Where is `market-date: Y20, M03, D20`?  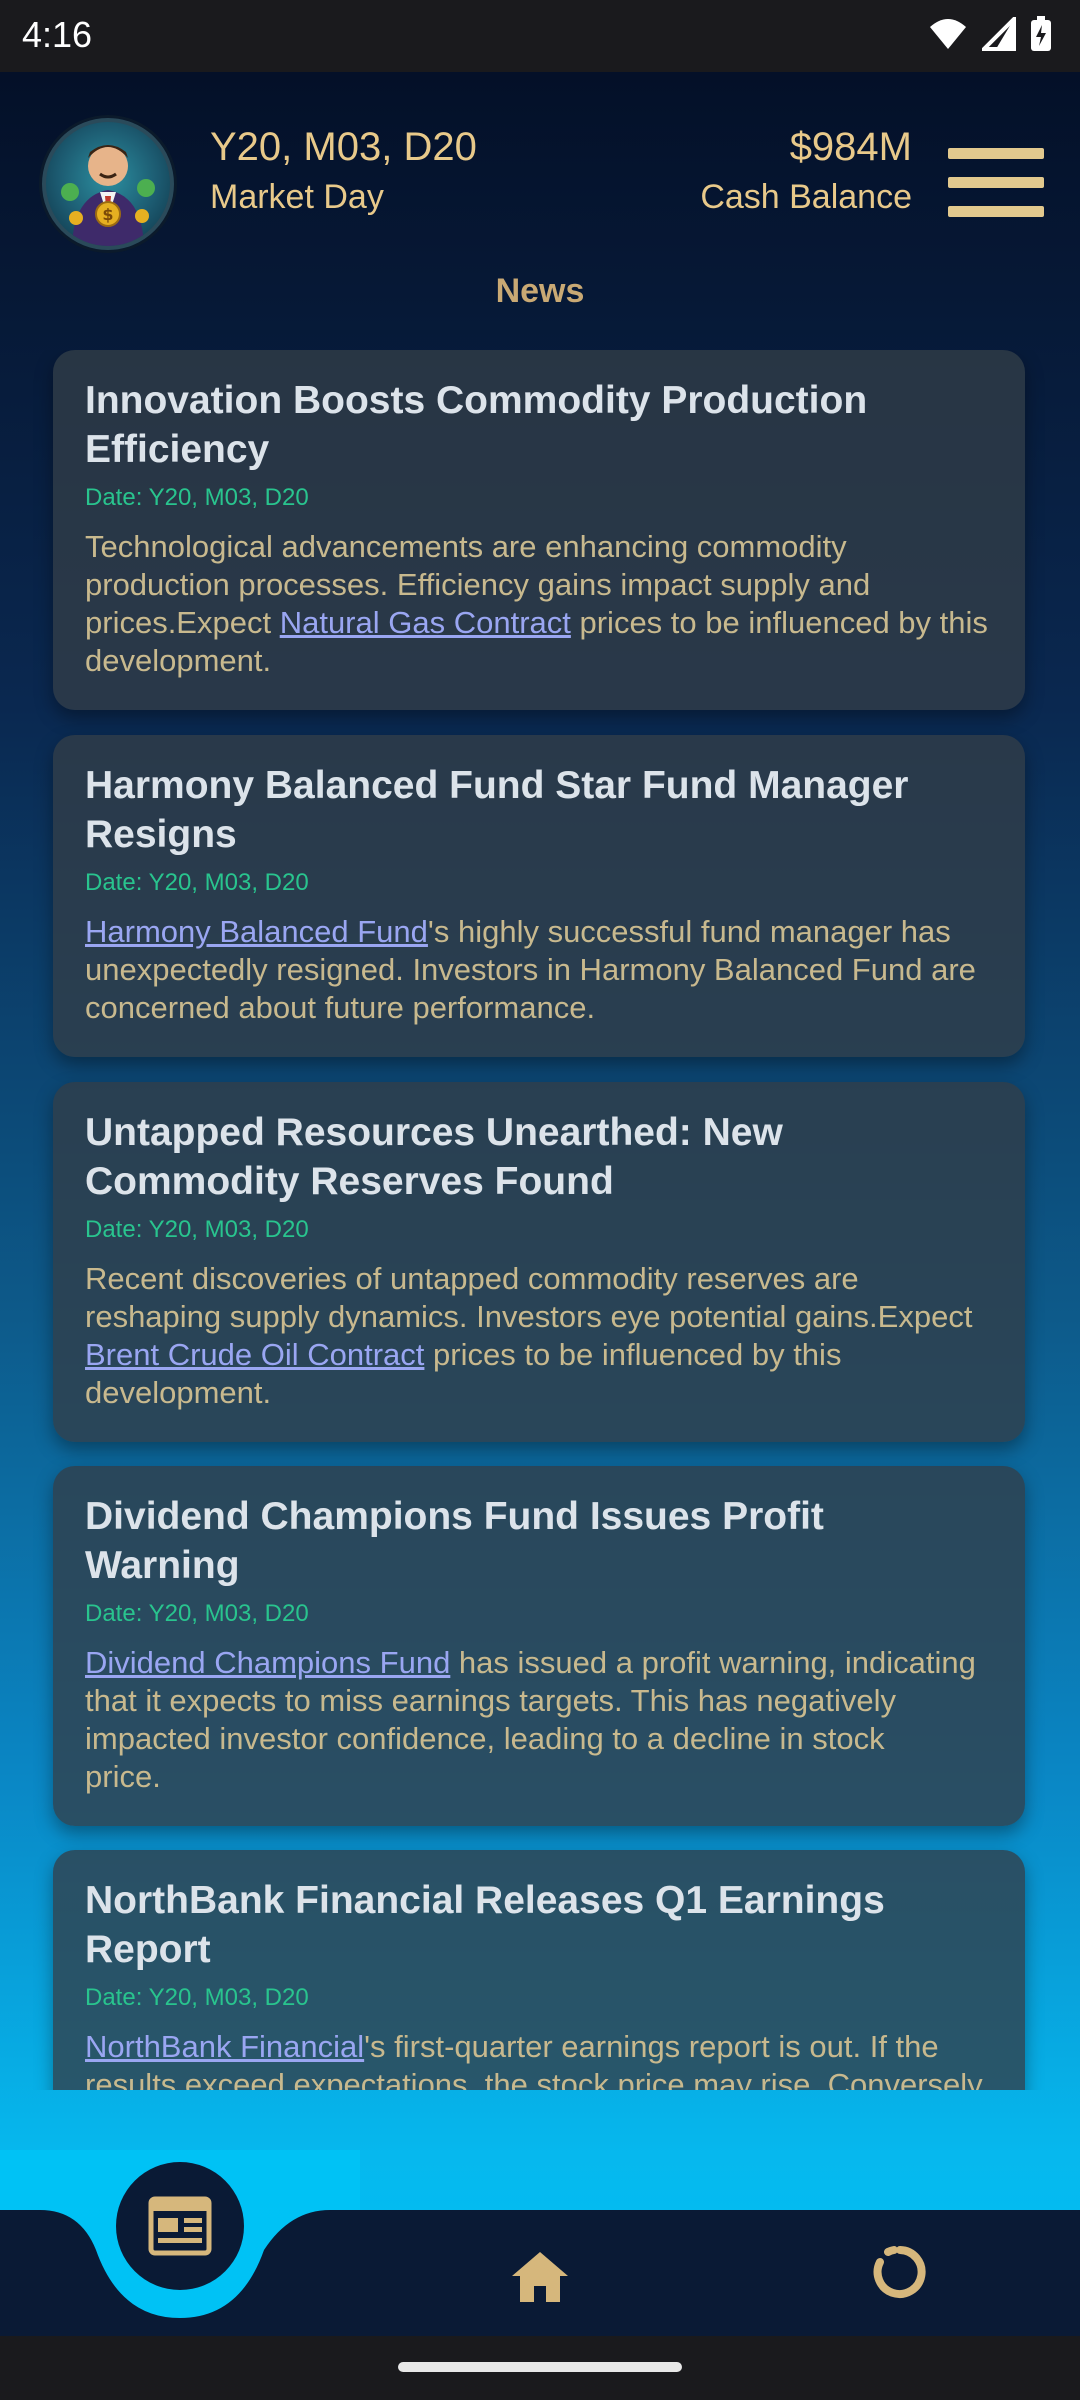 market-date: Y20, M03, D20 is located at coordinates (343, 147).